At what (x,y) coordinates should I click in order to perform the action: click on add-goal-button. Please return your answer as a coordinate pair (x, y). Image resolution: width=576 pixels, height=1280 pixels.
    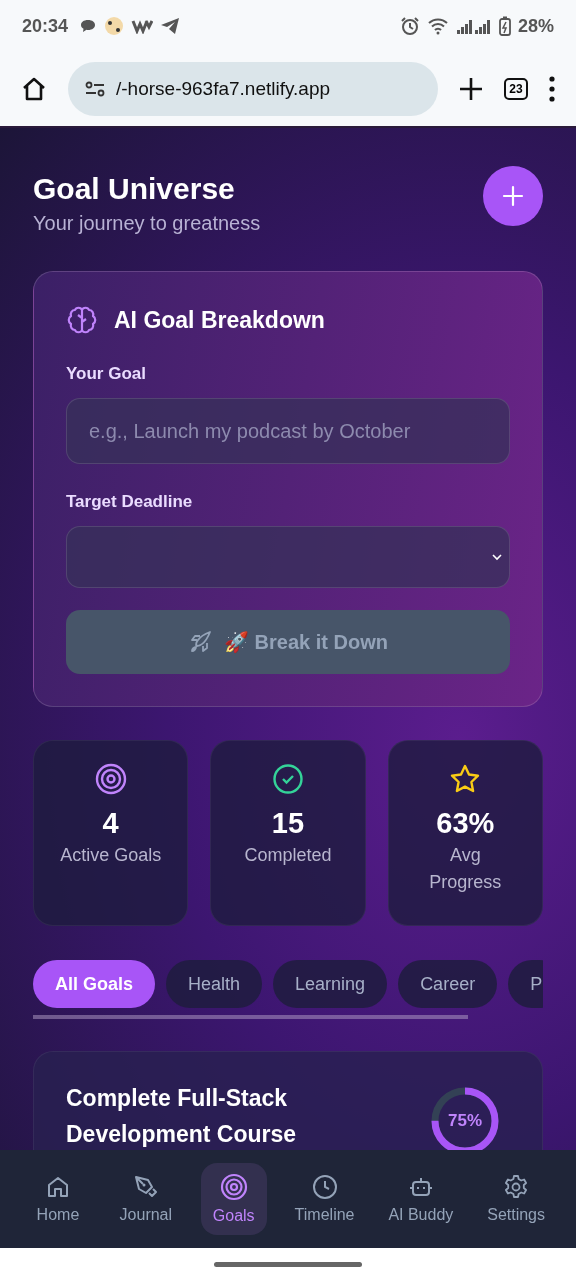
    Looking at the image, I should click on (513, 196).